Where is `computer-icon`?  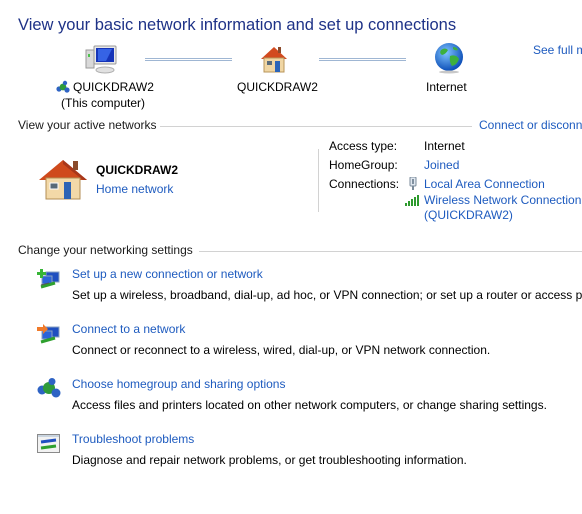
computer-icon is located at coordinates (102, 60).